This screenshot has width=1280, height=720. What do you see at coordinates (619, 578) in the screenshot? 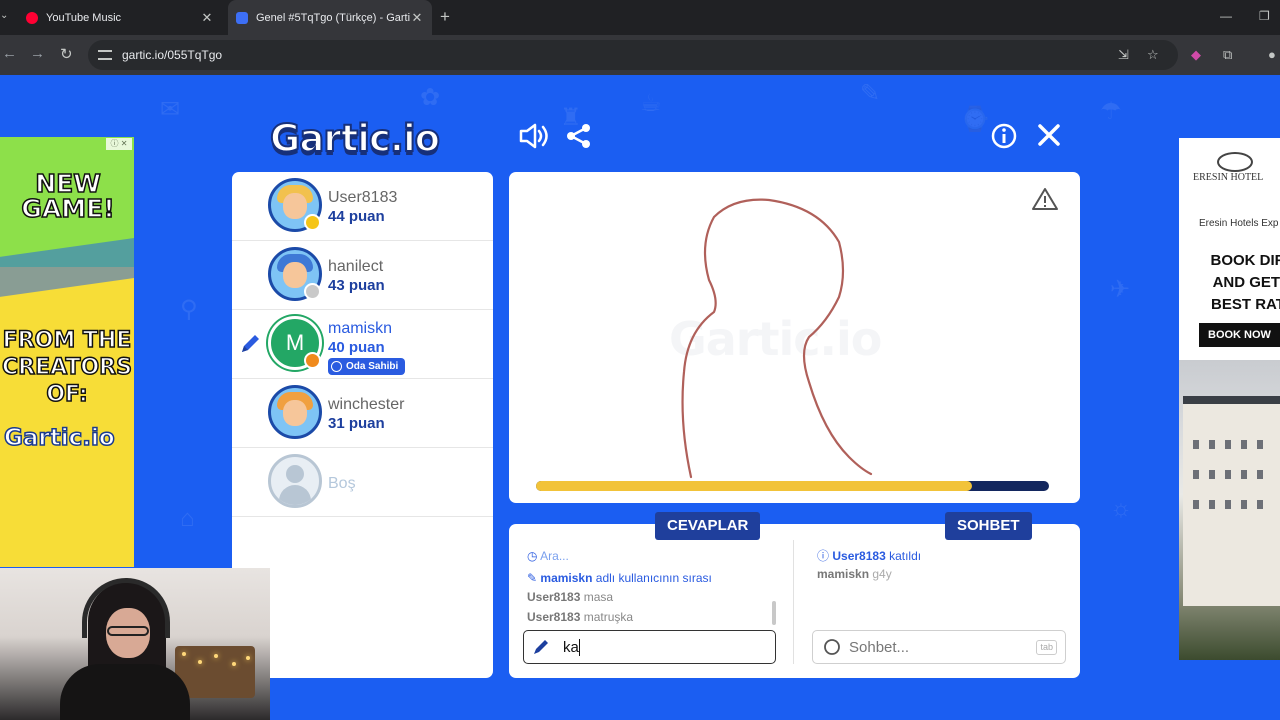
I see `answer-line: ✎ mamiskn adlı kullanıcının sırası` at bounding box center [619, 578].